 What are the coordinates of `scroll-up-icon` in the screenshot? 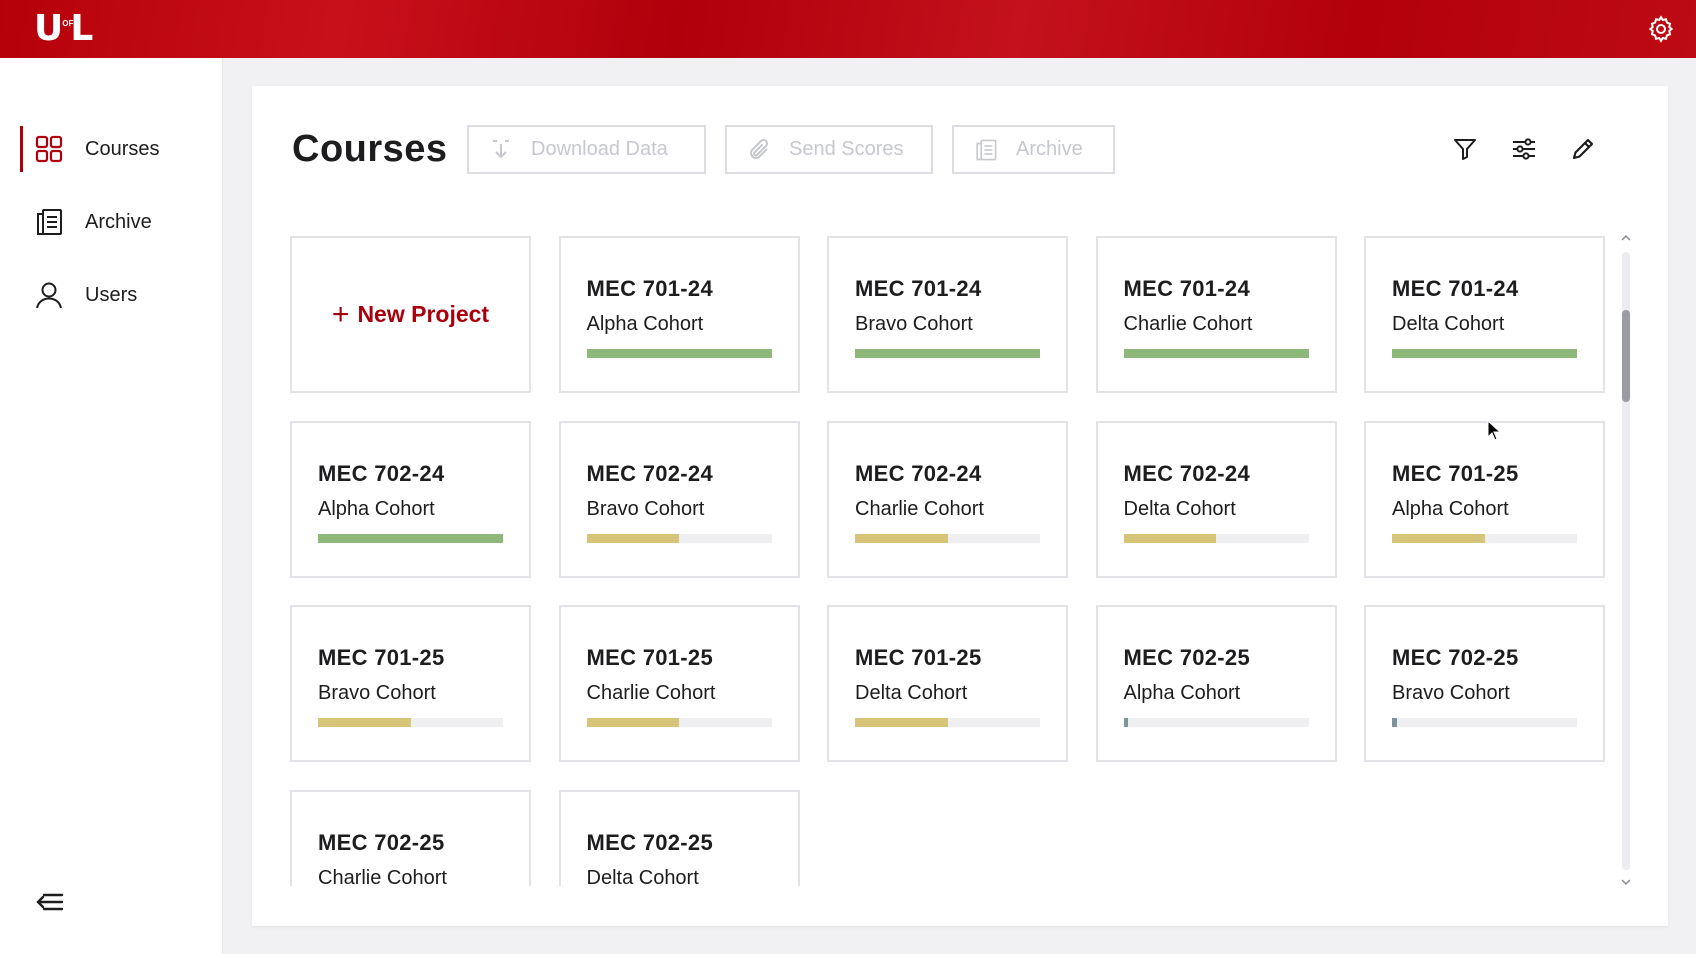 It's located at (1626, 238).